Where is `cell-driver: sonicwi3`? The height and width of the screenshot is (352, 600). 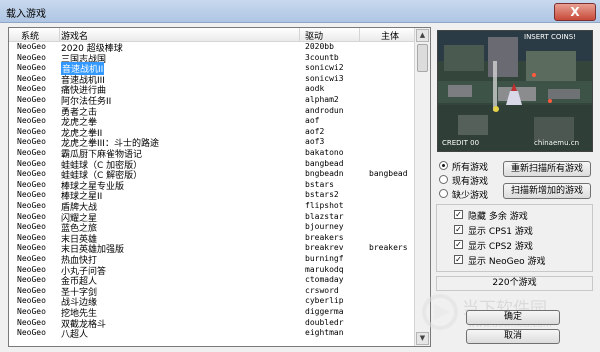
cell-driver: sonicwi3 is located at coordinates (324, 78).